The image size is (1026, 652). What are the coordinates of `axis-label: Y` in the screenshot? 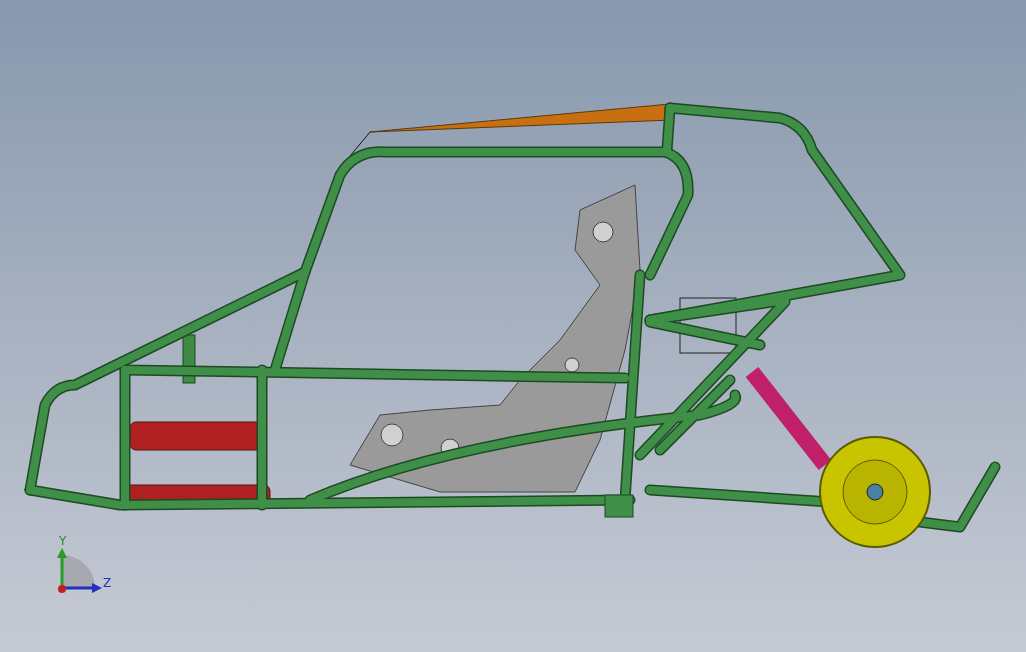 It's located at (63, 541).